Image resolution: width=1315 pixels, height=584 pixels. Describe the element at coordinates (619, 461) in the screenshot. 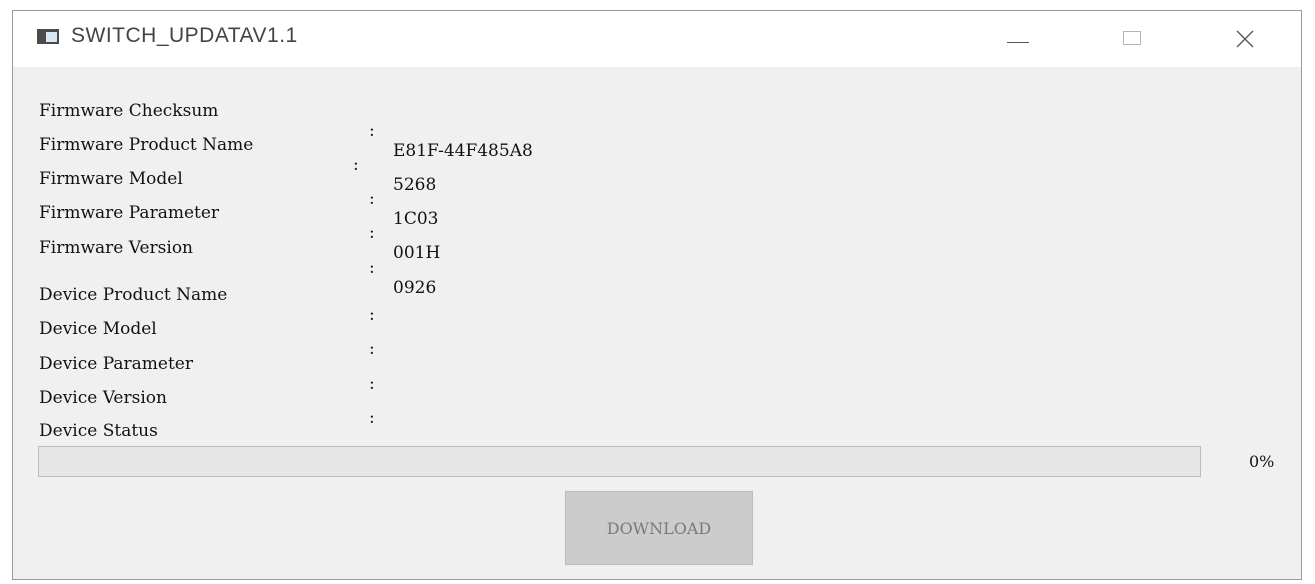

I see `download-progress-bar` at that location.